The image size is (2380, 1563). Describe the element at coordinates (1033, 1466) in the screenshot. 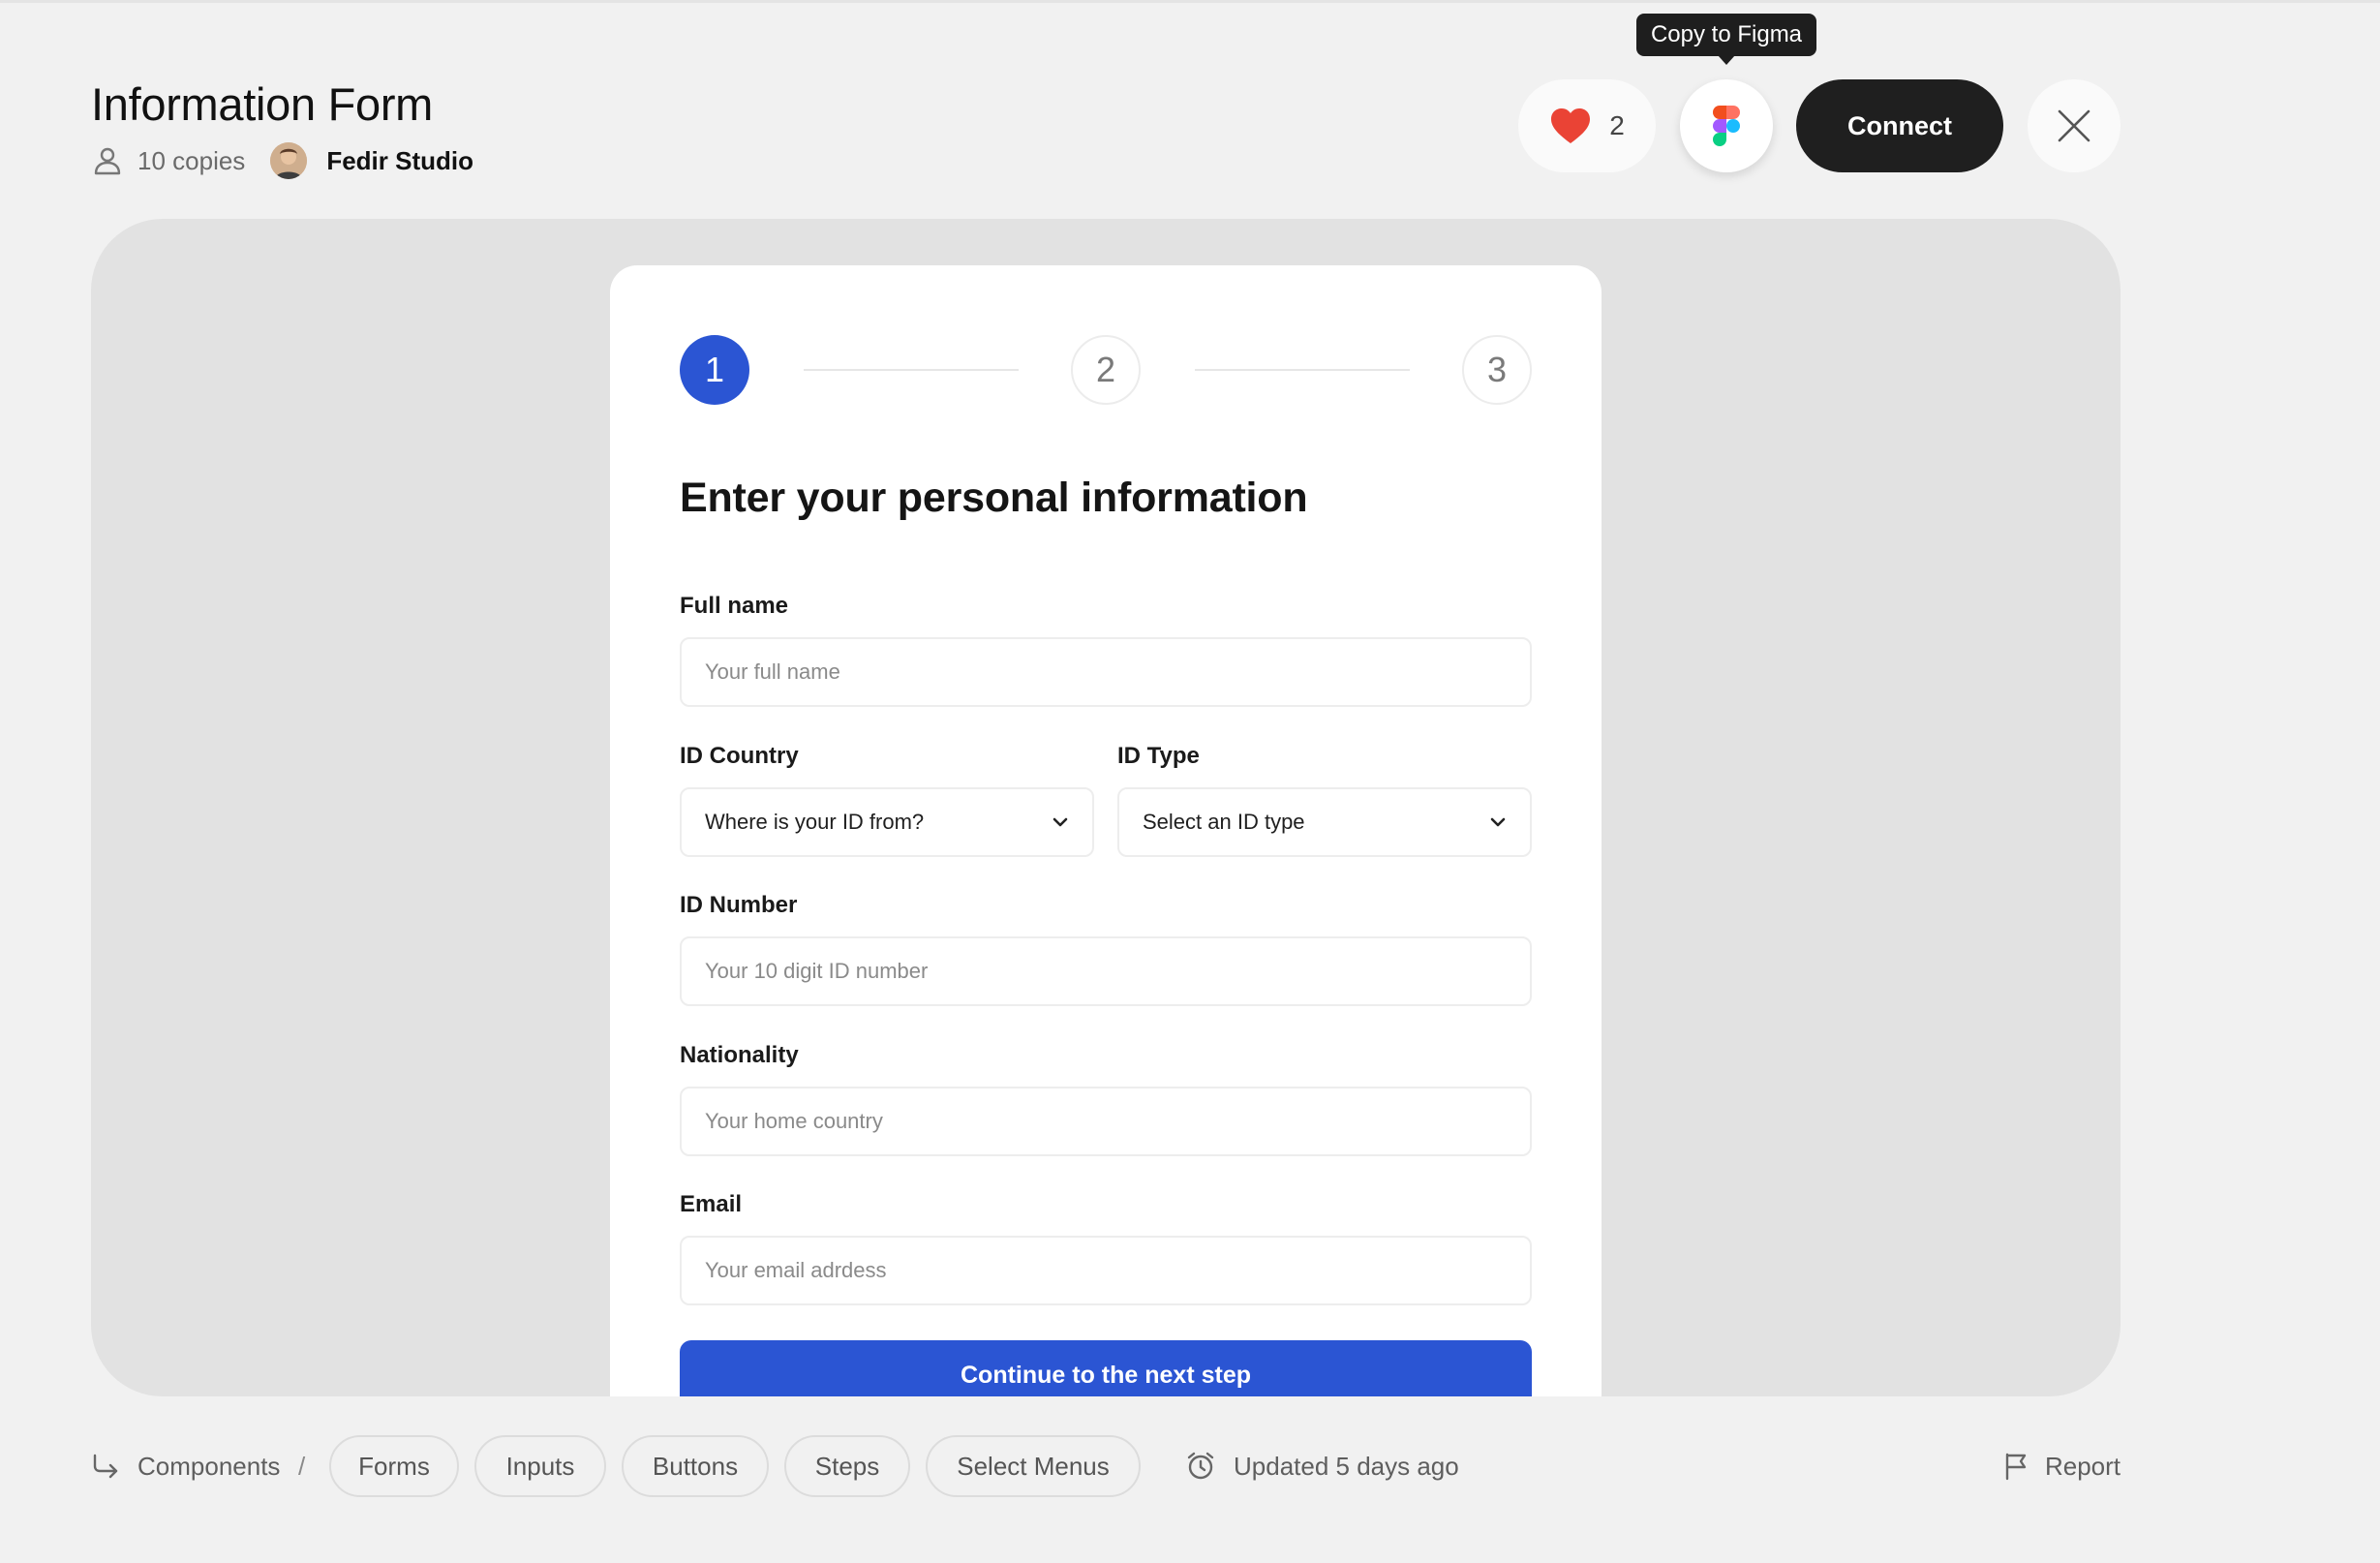

I see `tag-select-menus: Select Menus` at that location.